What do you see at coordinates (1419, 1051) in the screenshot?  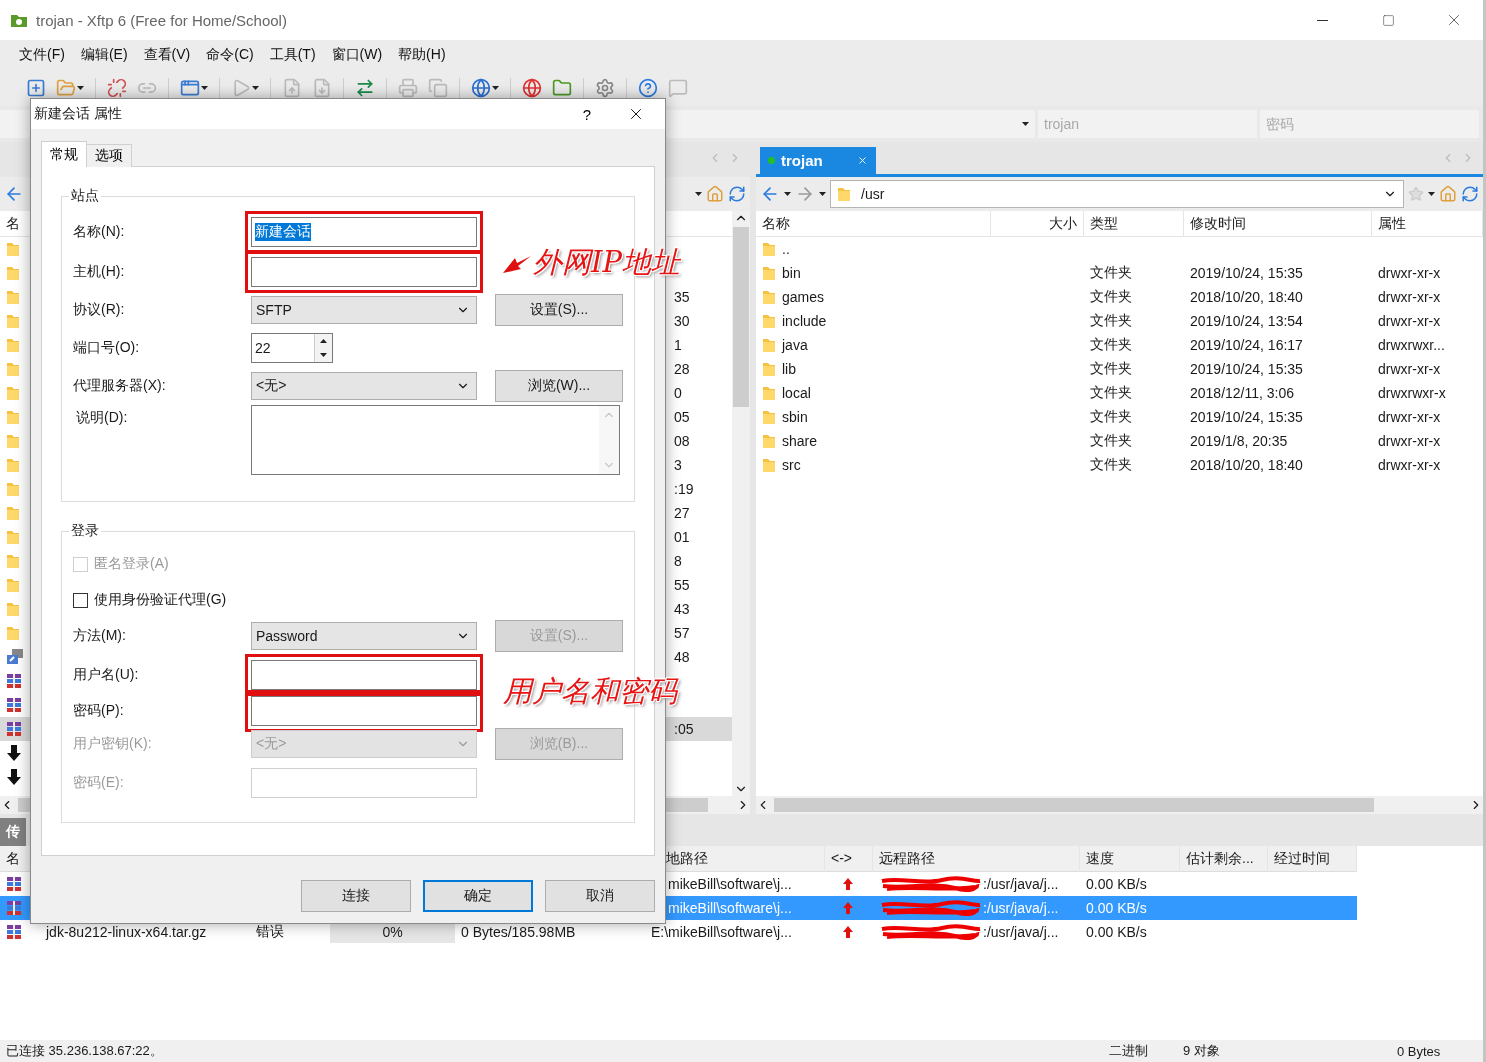 I see `status-text: 0 Bytes` at bounding box center [1419, 1051].